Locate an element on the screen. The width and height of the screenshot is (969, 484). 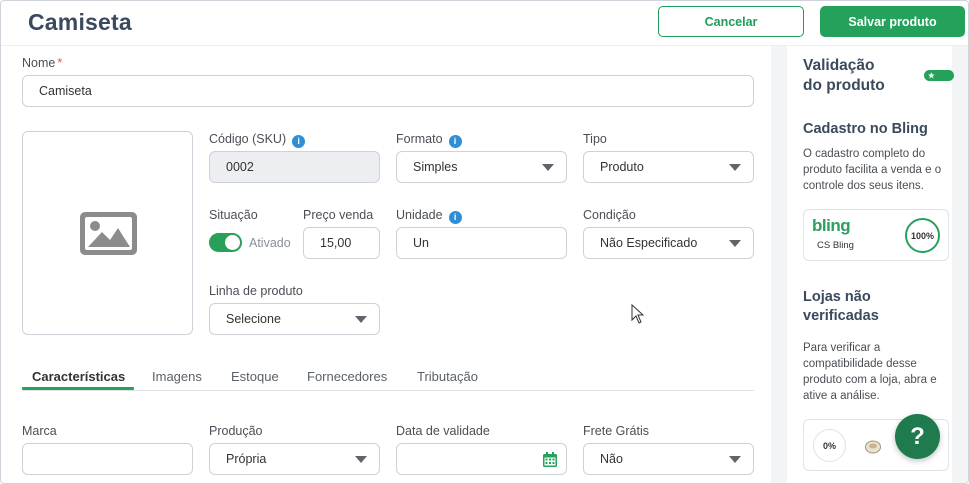
preco-venda-input: 15,00 is located at coordinates (341, 243).